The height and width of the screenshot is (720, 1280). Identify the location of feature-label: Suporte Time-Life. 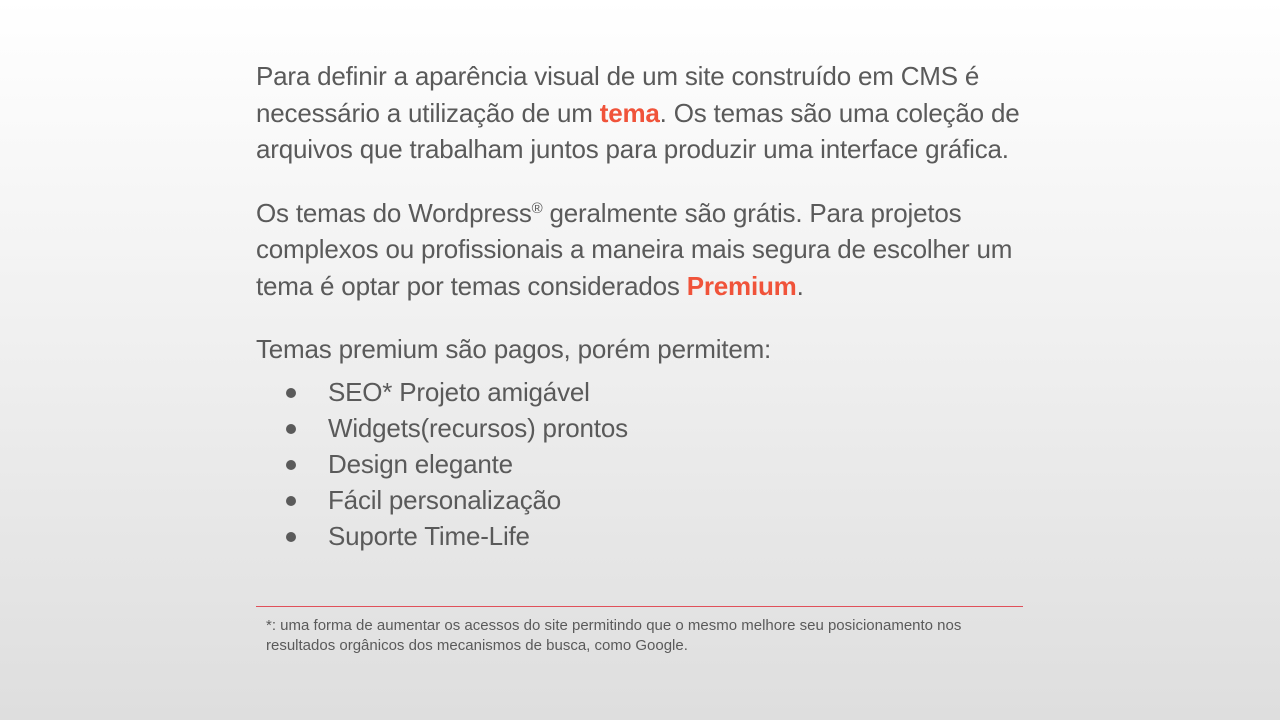
(429, 535).